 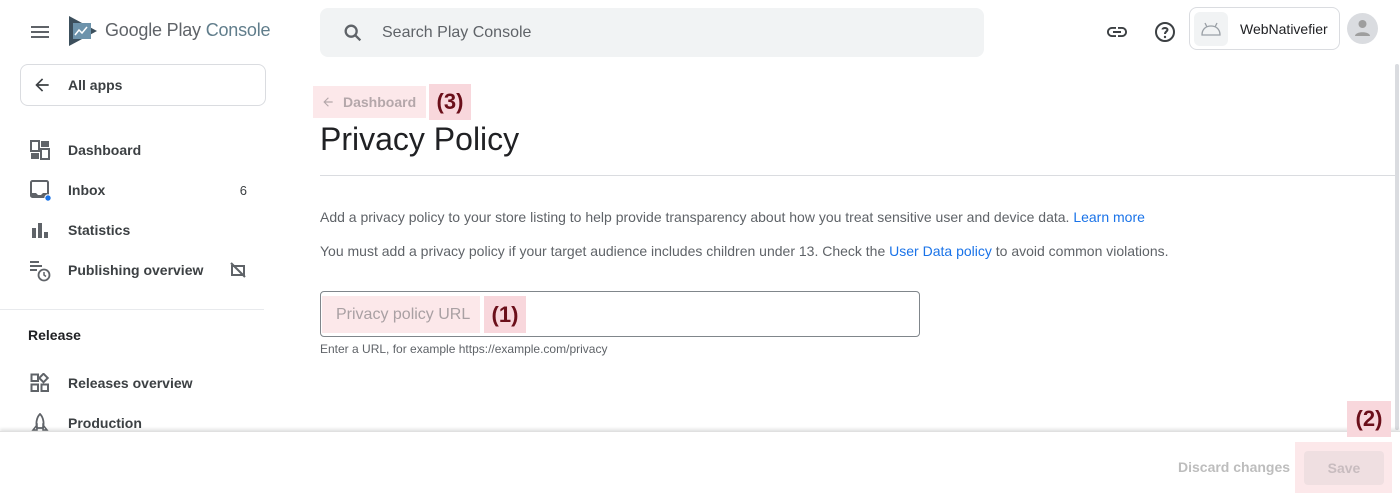 I want to click on section-title-release: Release, so click(x=54, y=335).